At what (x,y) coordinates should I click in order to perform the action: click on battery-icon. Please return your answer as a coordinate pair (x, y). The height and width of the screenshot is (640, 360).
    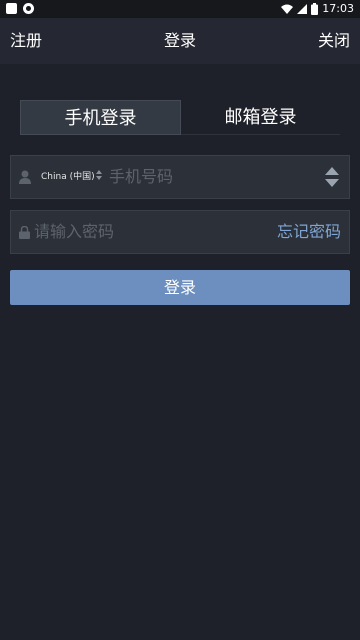
    Looking at the image, I should click on (315, 9).